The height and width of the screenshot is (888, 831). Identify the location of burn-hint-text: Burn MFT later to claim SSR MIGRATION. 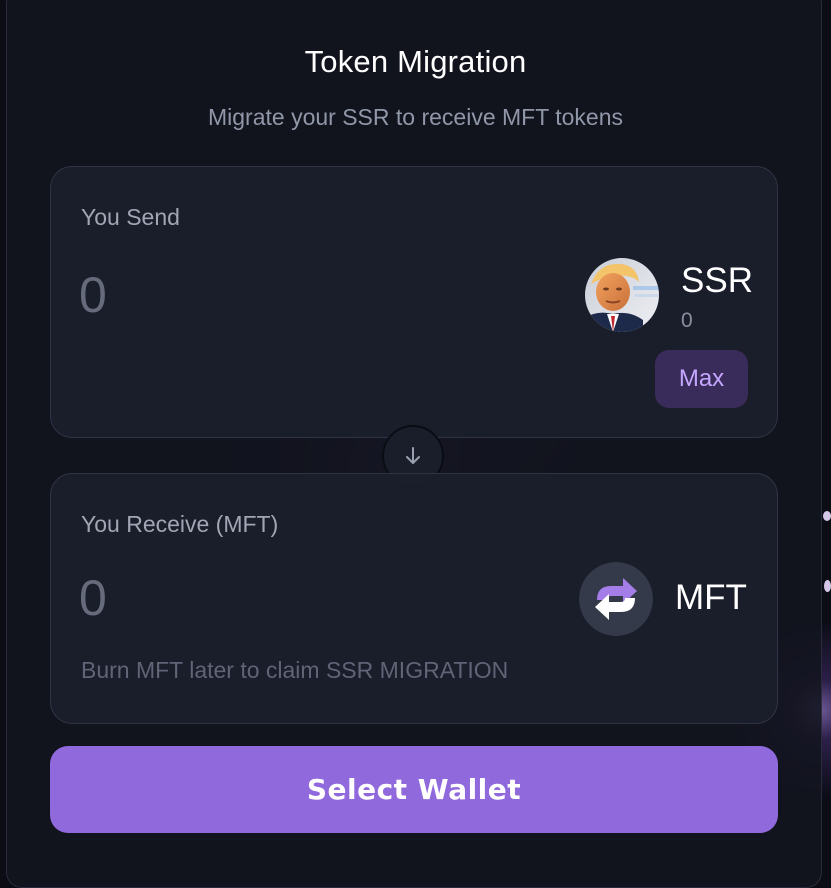
(295, 670).